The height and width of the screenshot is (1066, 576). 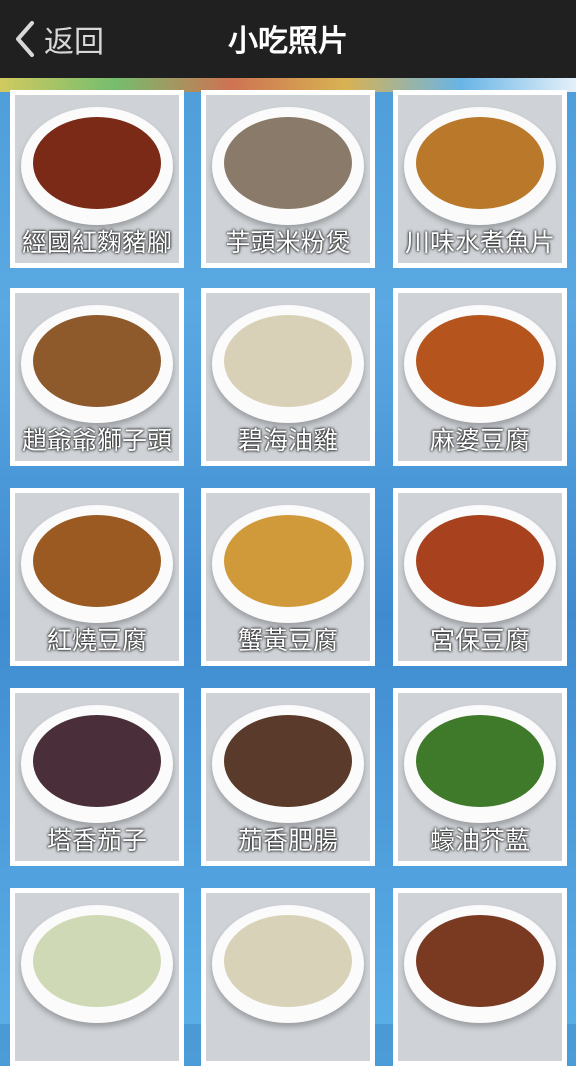 I want to click on dish-label: 川味水煮魚片, so click(x=479, y=242).